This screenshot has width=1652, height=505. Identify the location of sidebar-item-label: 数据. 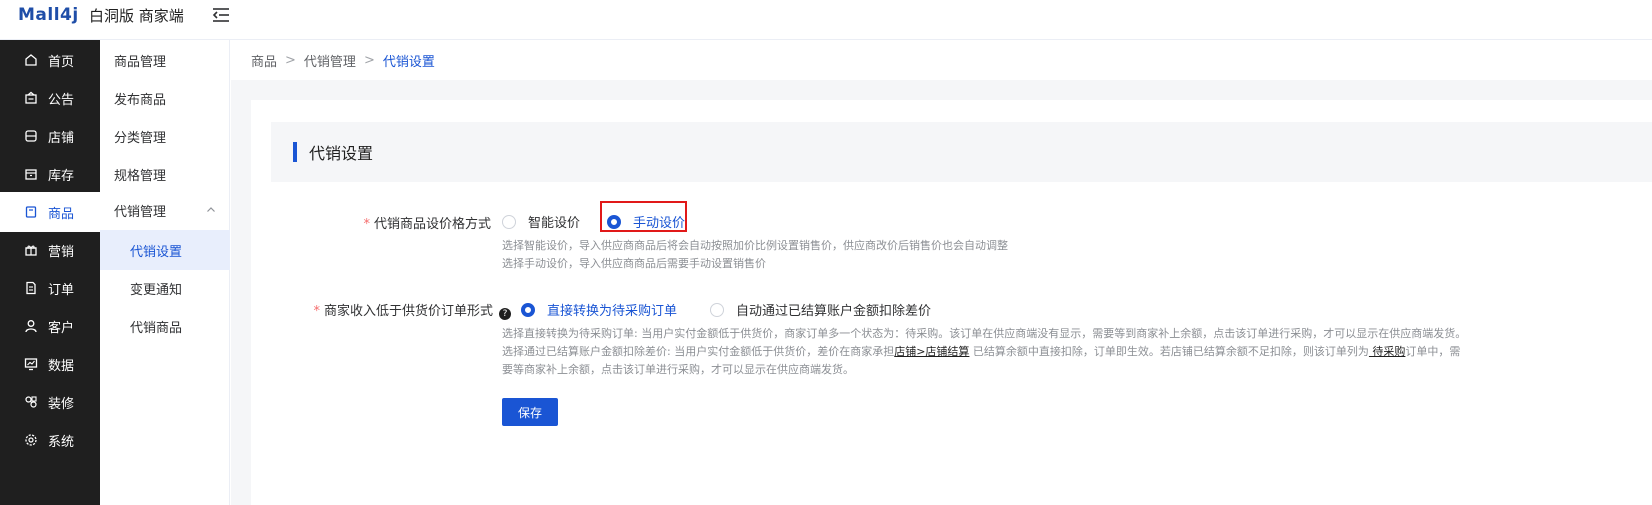
(61, 366).